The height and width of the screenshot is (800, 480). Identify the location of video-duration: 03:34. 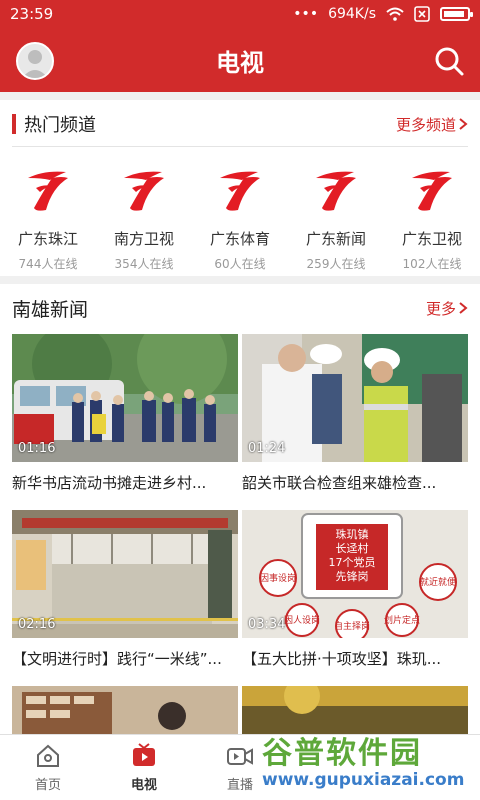
(267, 624).